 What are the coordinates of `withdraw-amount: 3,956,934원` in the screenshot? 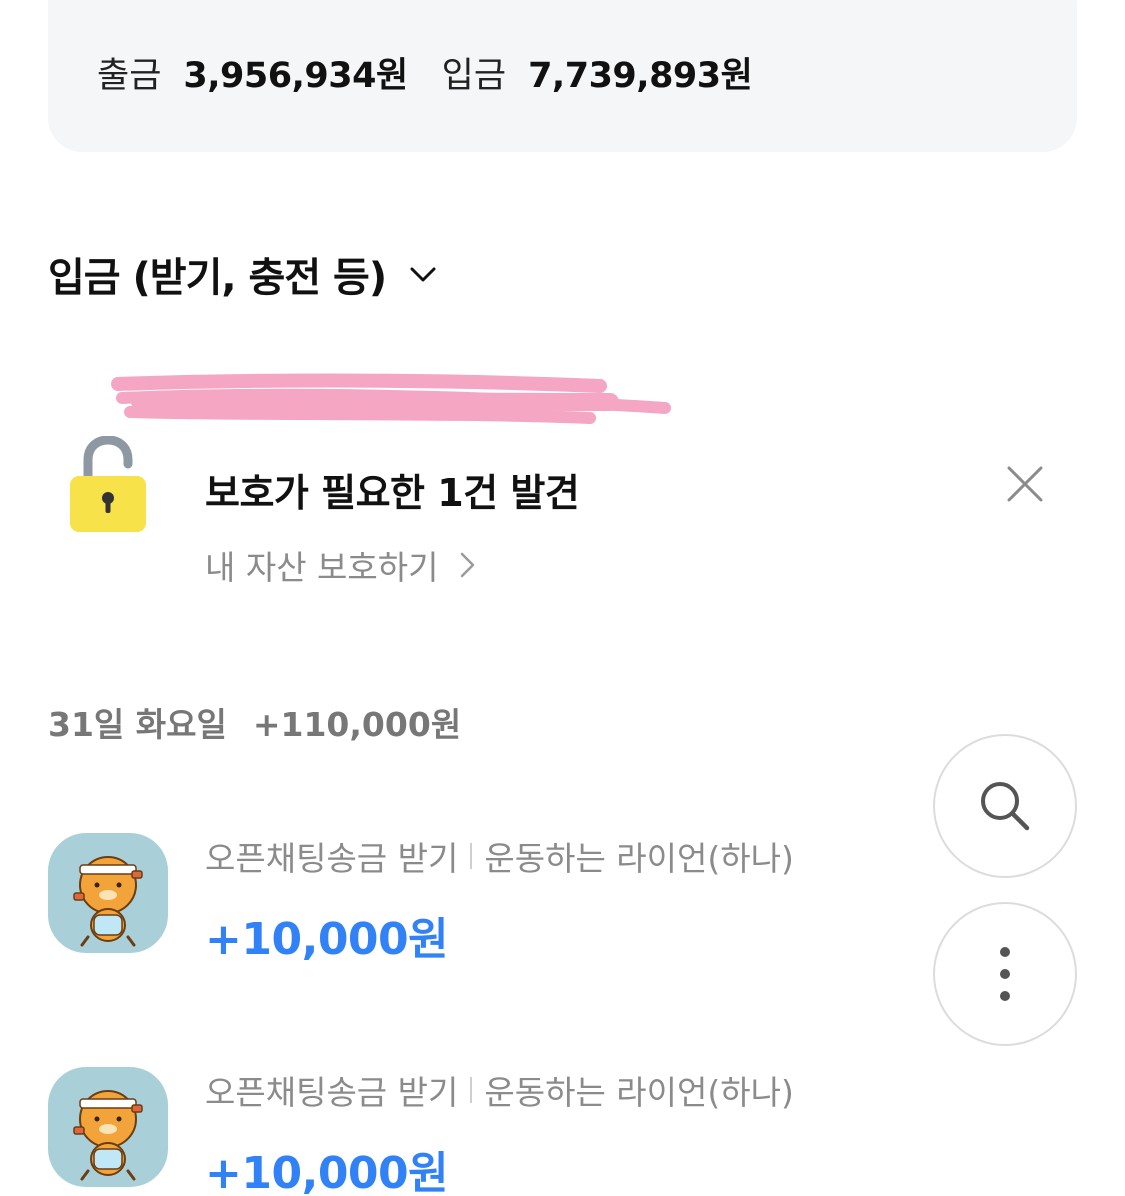 It's located at (295, 75).